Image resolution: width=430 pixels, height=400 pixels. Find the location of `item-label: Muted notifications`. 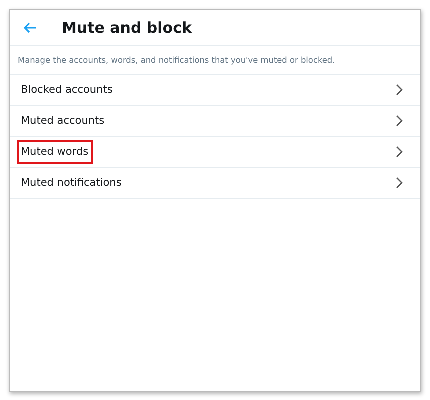

item-label: Muted notifications is located at coordinates (71, 183).